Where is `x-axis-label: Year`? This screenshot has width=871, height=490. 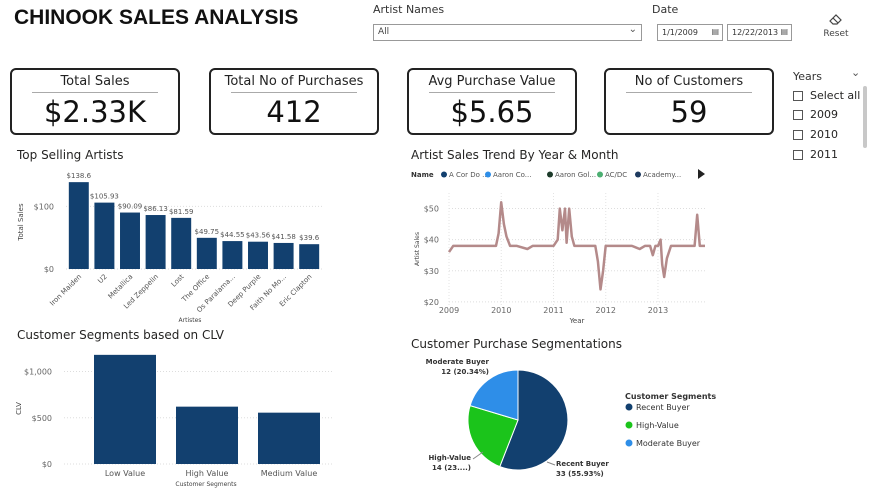
x-axis-label: Year is located at coordinates (577, 321).